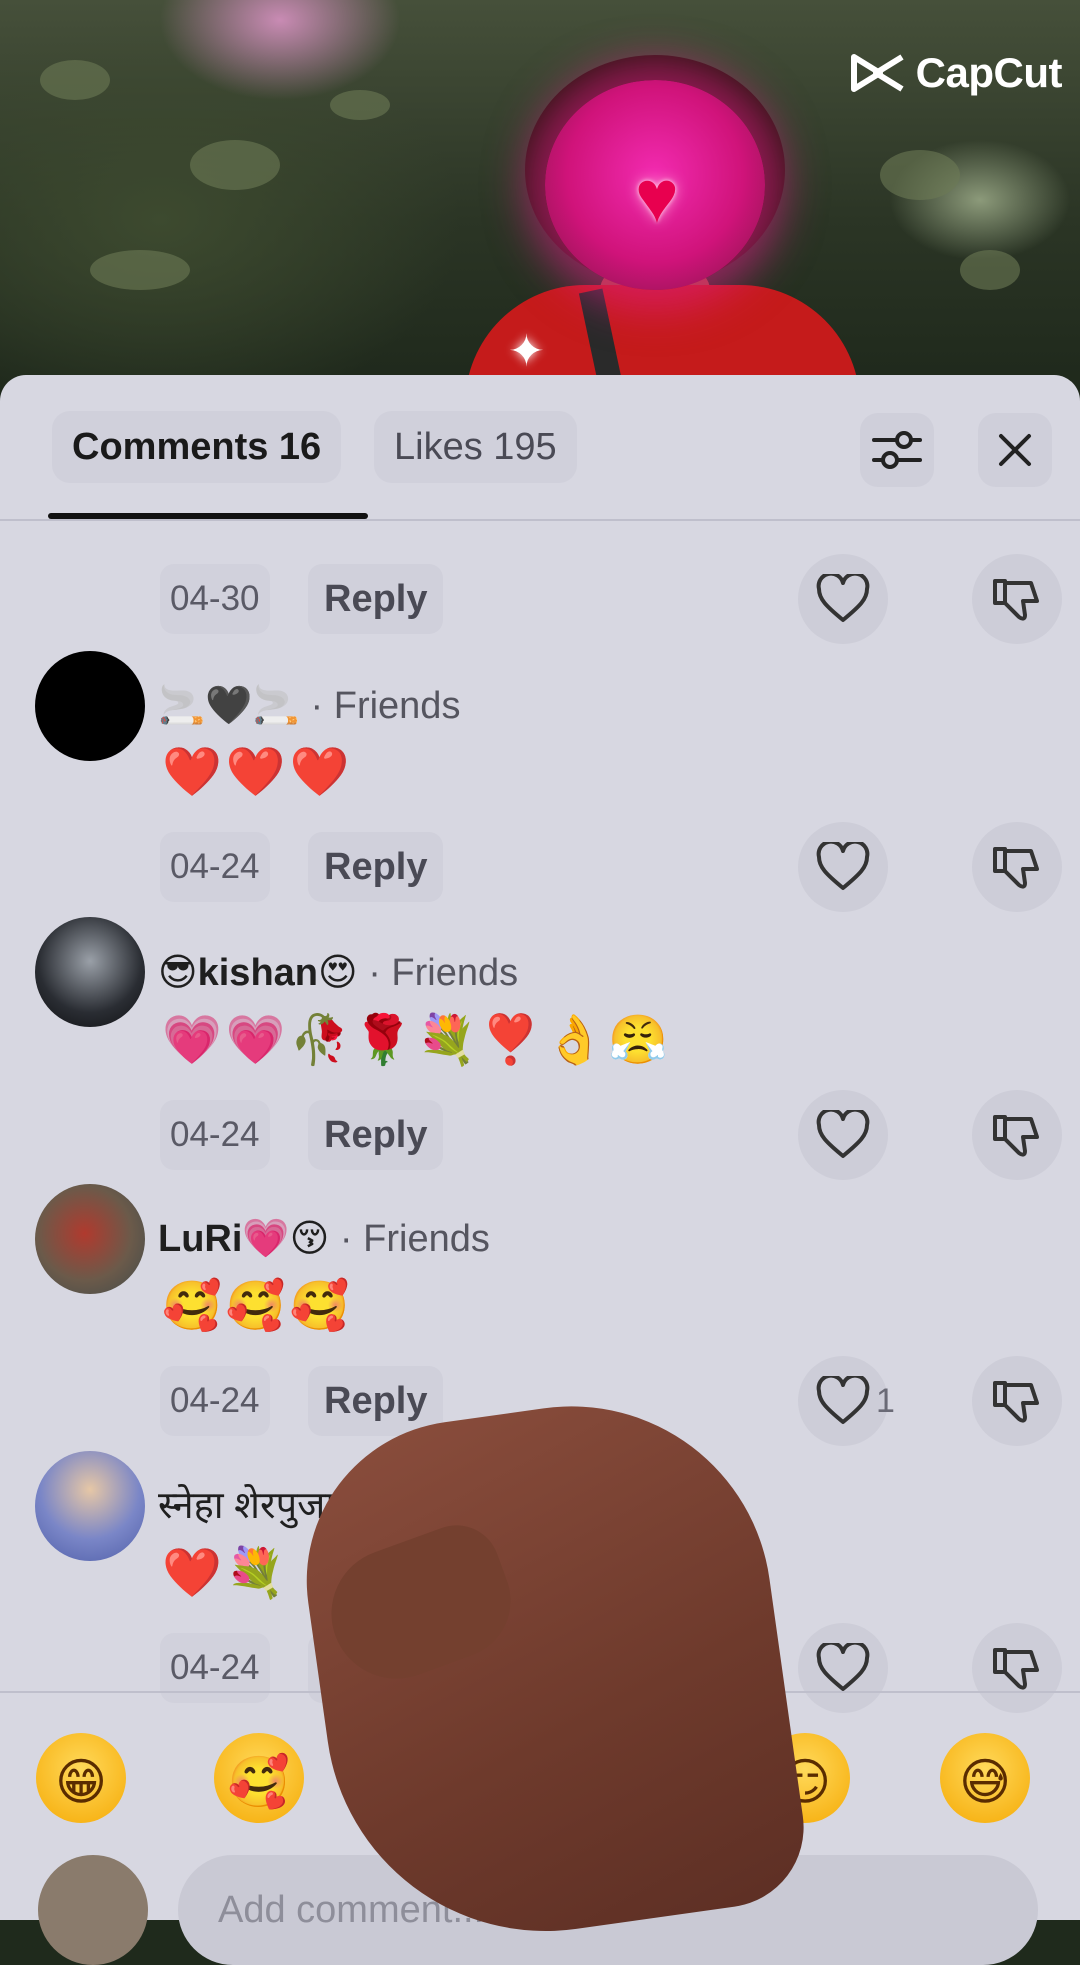 The height and width of the screenshot is (1965, 1080). Describe the element at coordinates (989, 72) in the screenshot. I see `capcut-brand-text: CapCut` at that location.